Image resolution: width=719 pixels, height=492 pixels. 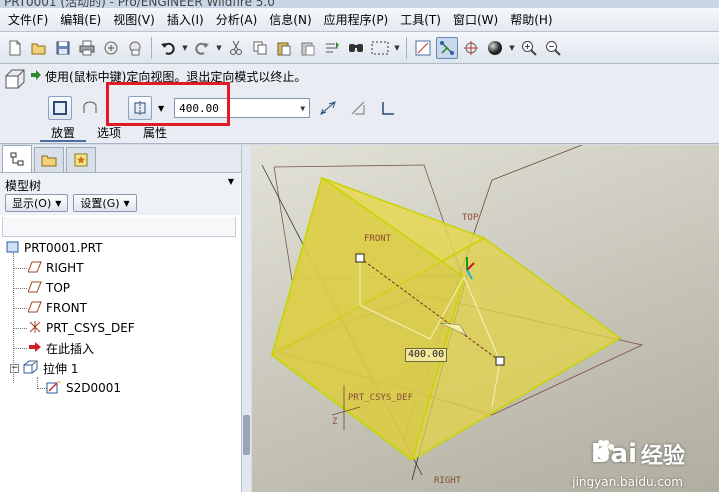 I want to click on tree-node-csys: PRT_CSYS_DEF, so click(x=81, y=328).